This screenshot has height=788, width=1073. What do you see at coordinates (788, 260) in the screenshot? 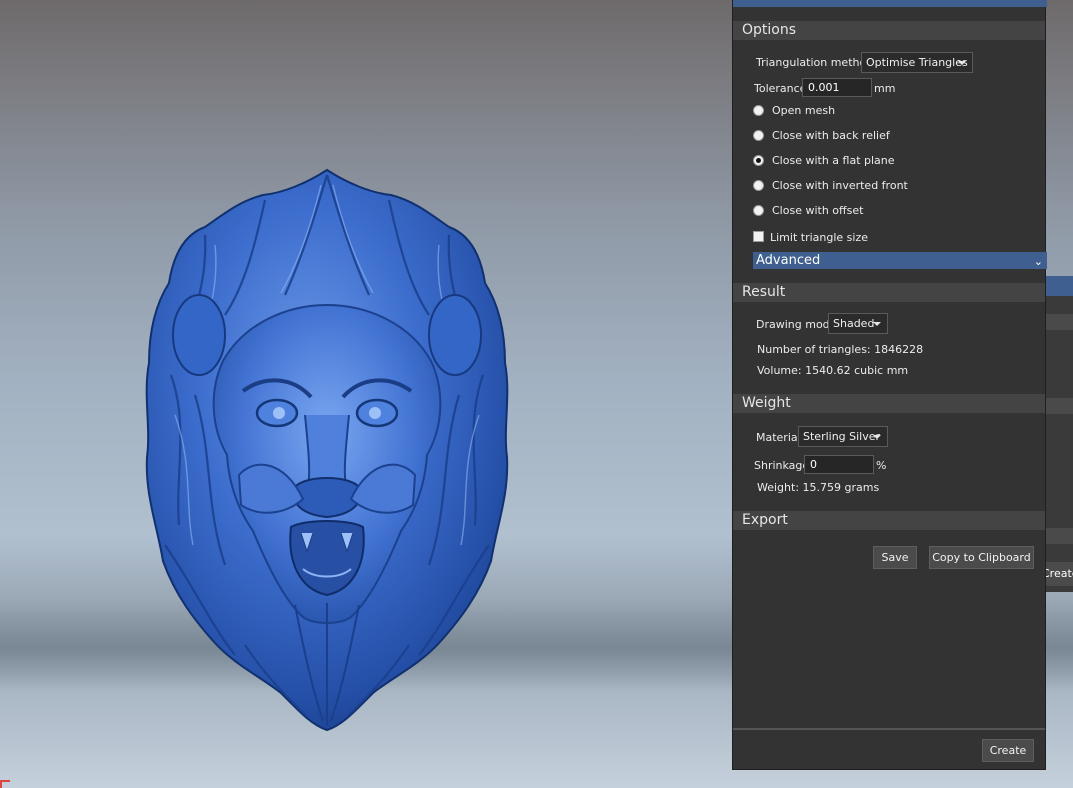
I see `advanced-label: Advanced` at bounding box center [788, 260].